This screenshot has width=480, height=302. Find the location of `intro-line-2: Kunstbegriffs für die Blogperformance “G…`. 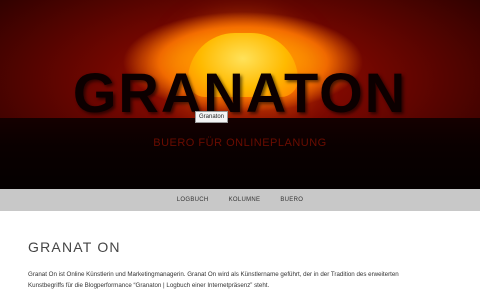

intro-line-2: Kunstbegriffs für die Blogperformance “G… is located at coordinates (149, 285).